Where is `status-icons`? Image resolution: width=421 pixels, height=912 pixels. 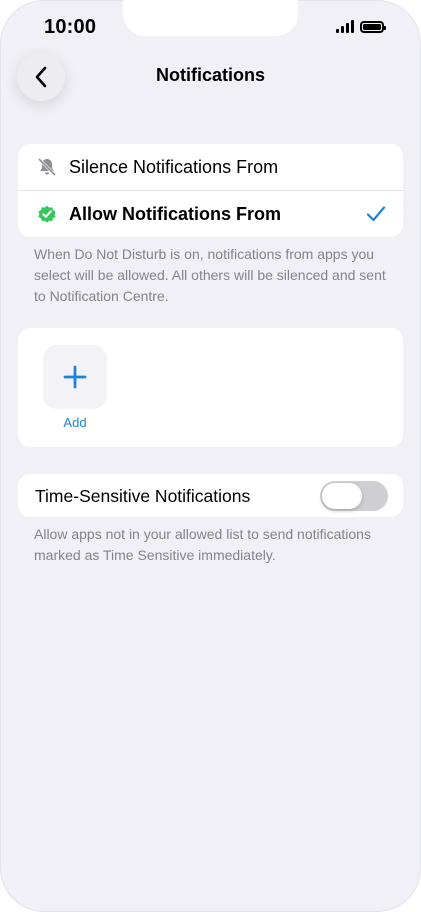 status-icons is located at coordinates (361, 26).